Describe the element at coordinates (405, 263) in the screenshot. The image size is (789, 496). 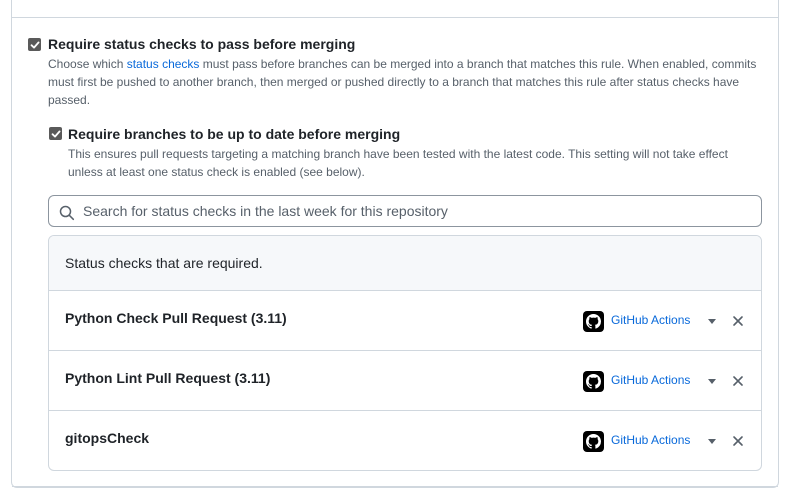
I see `required-checks-header: Status checks that are required.` at that location.